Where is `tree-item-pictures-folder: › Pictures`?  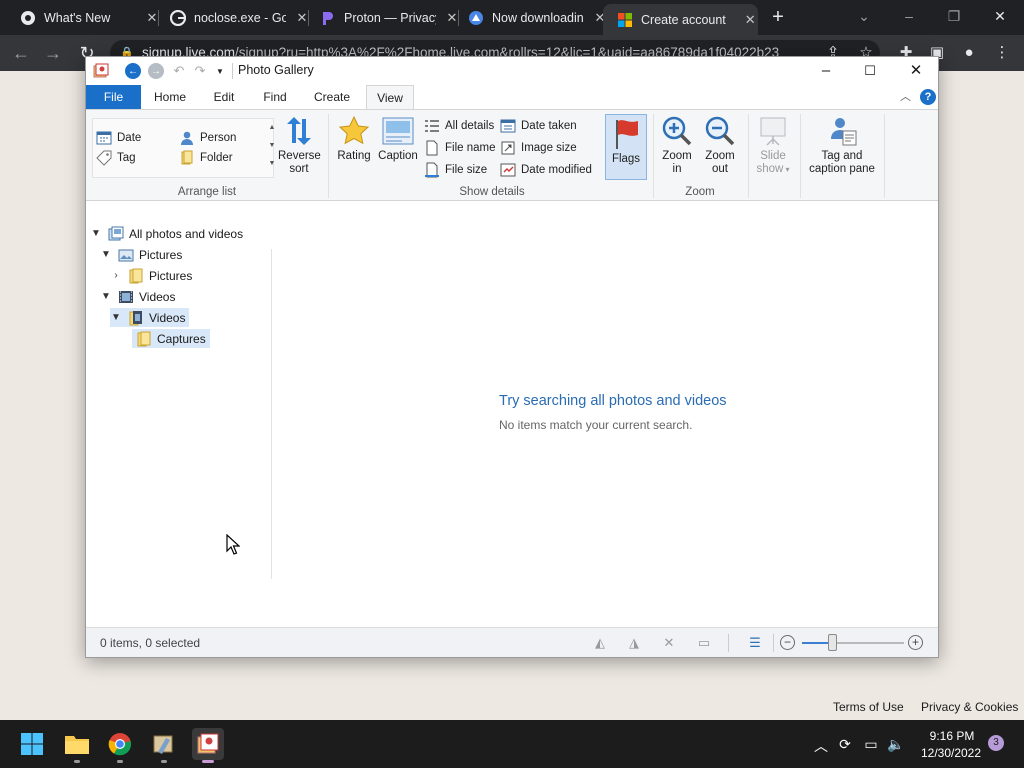 tree-item-pictures-folder: › Pictures is located at coordinates (153, 275).